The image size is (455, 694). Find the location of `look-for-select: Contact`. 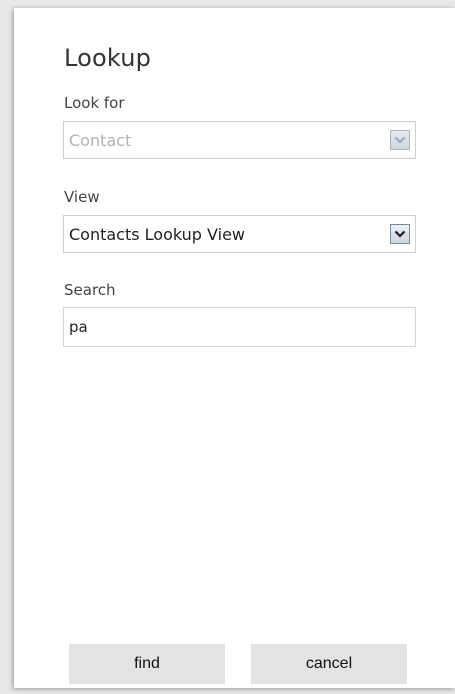

look-for-select: Contact is located at coordinates (239, 140).